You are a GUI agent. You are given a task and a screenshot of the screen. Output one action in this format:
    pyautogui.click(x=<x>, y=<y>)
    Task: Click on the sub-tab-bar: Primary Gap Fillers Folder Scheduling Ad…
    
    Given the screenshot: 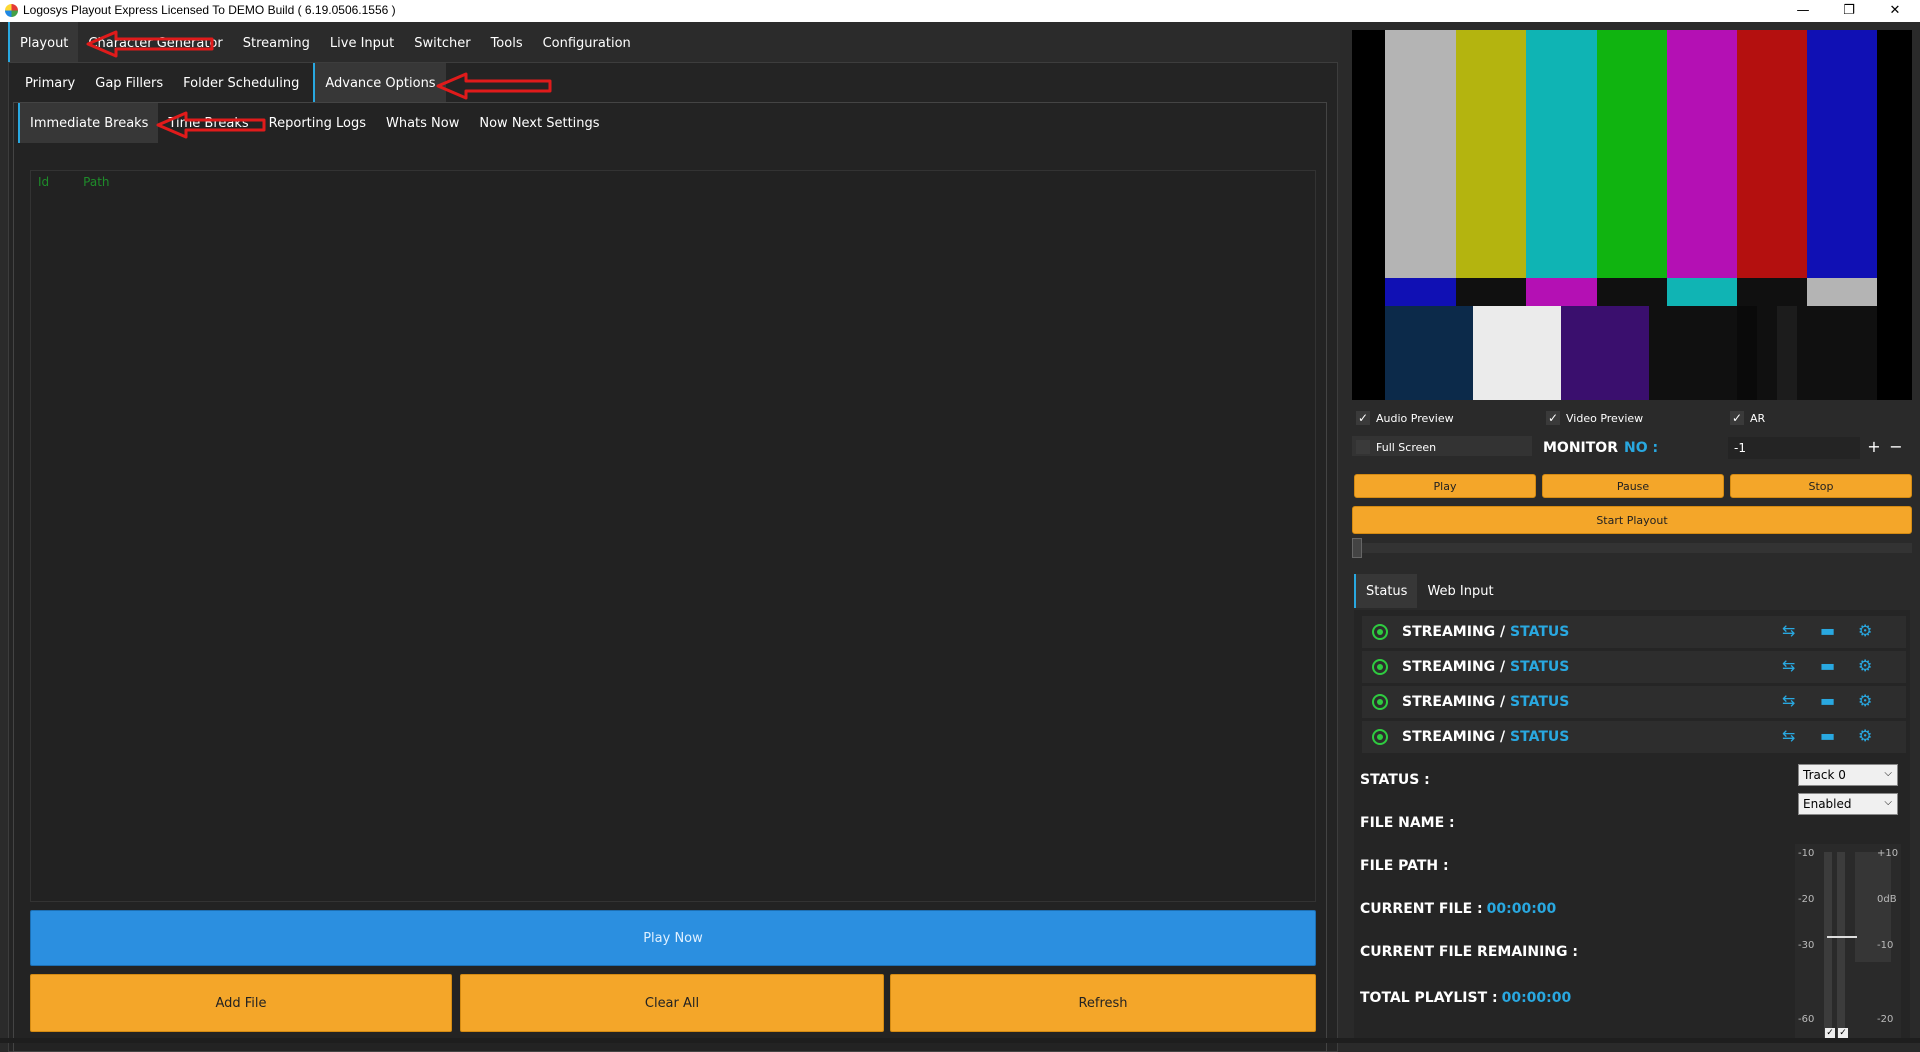 What is the action you would take?
    pyautogui.click(x=230, y=83)
    